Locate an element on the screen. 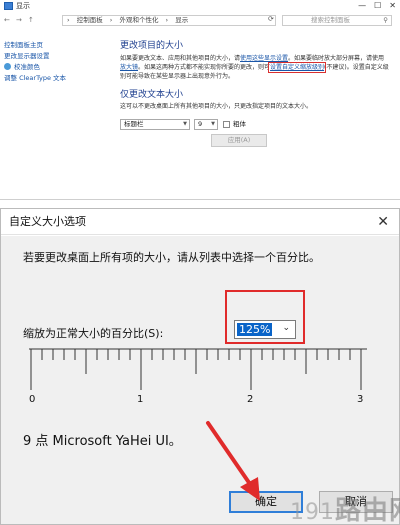 The height and width of the screenshot is (525, 400). item-select-value: 标题栏 is located at coordinates (134, 124).